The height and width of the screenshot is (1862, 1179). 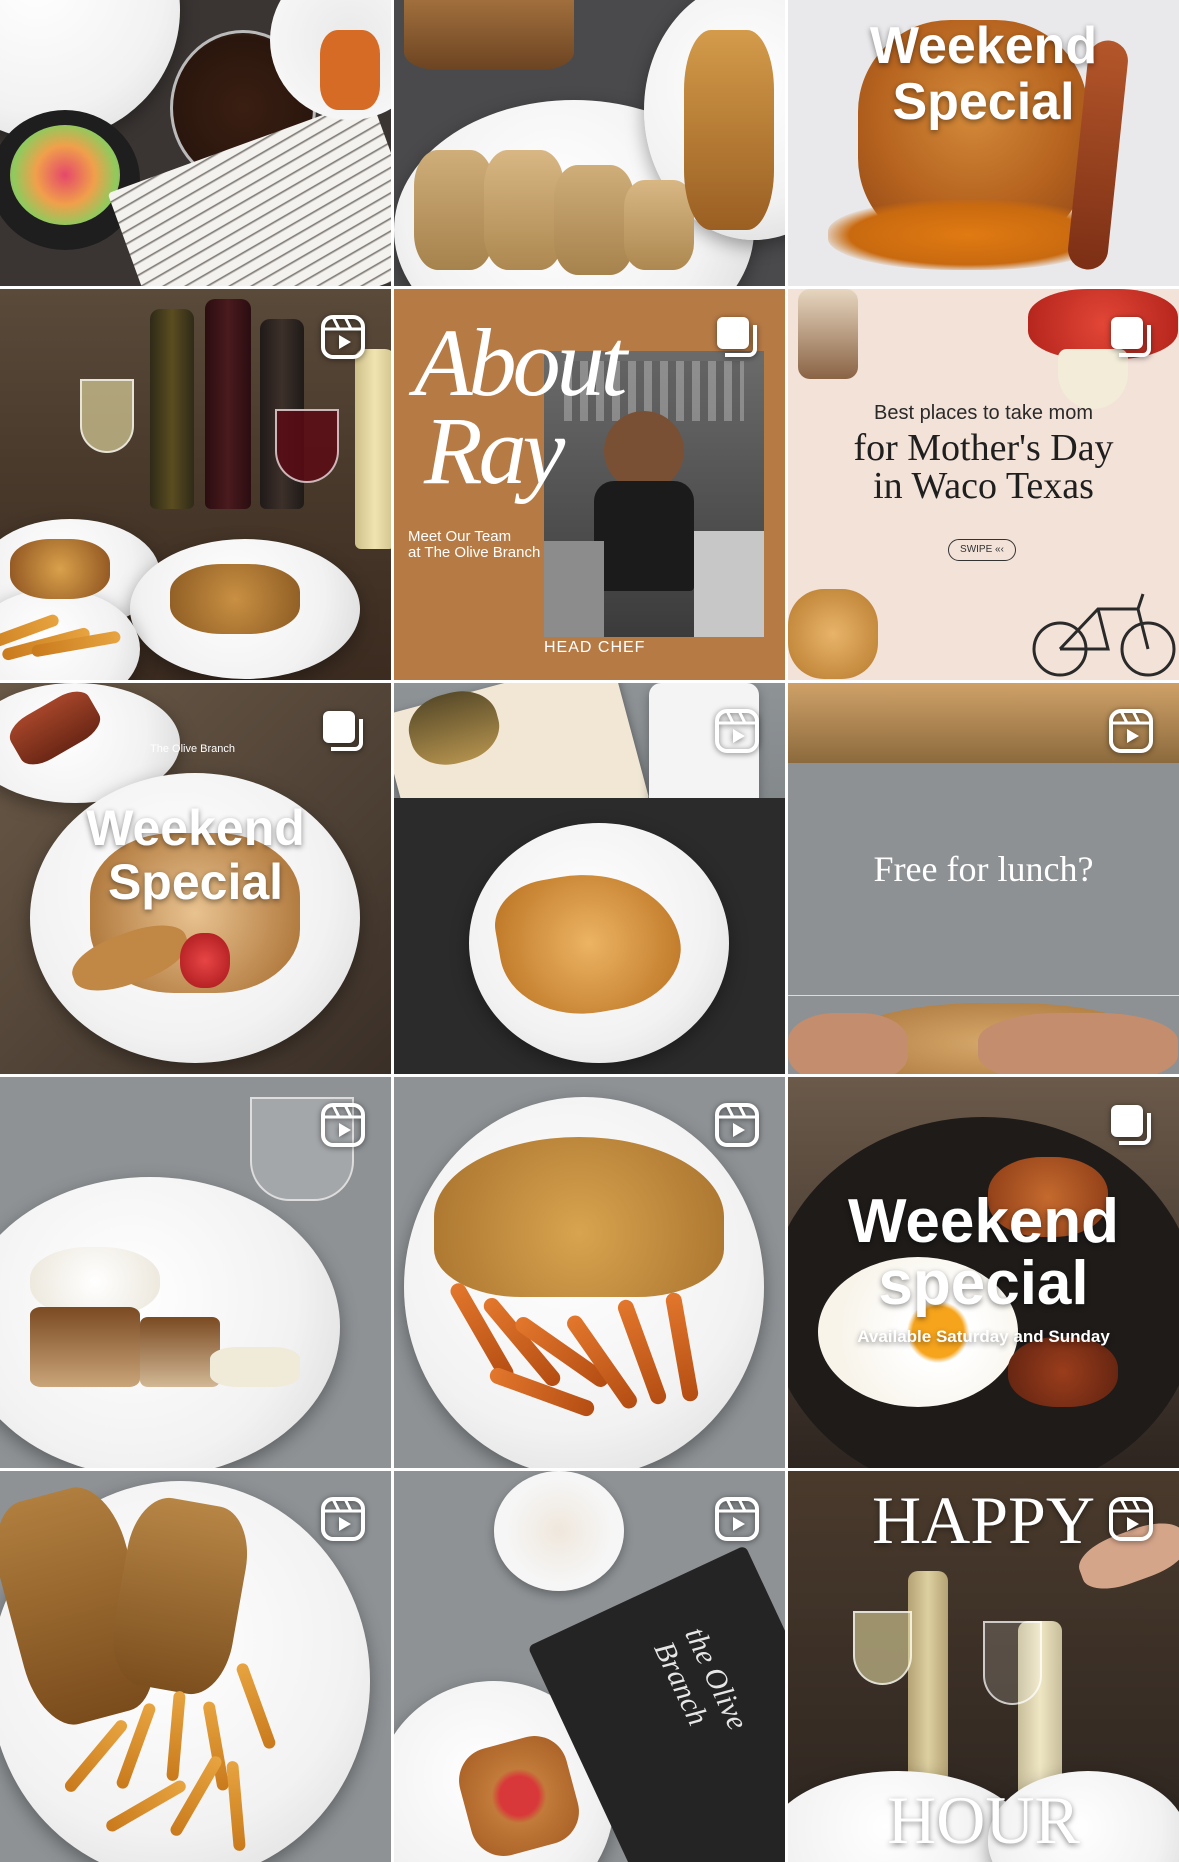 I want to click on post-free-for-lunch: Free for lunch?, so click(x=983, y=878).